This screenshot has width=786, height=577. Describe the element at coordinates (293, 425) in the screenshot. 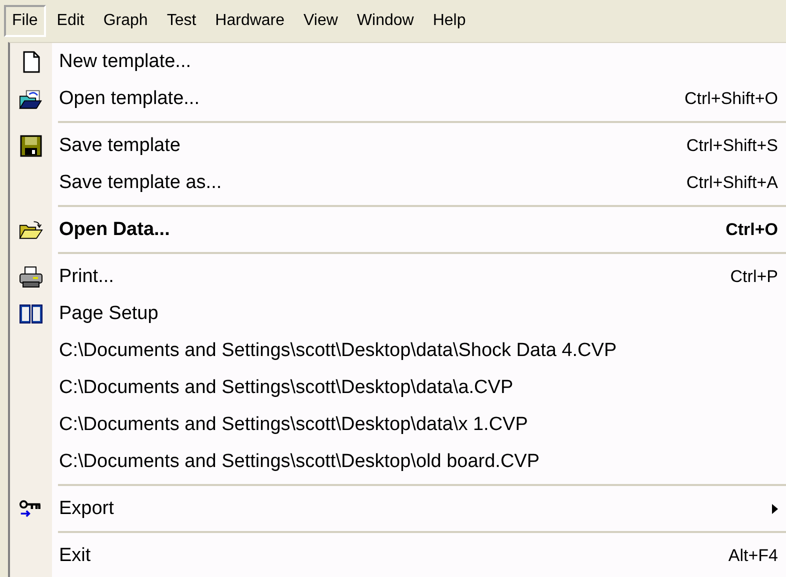

I see `menu-item: C:\Documents and Settings\scott\Desktop\data\x 1.CVP` at that location.